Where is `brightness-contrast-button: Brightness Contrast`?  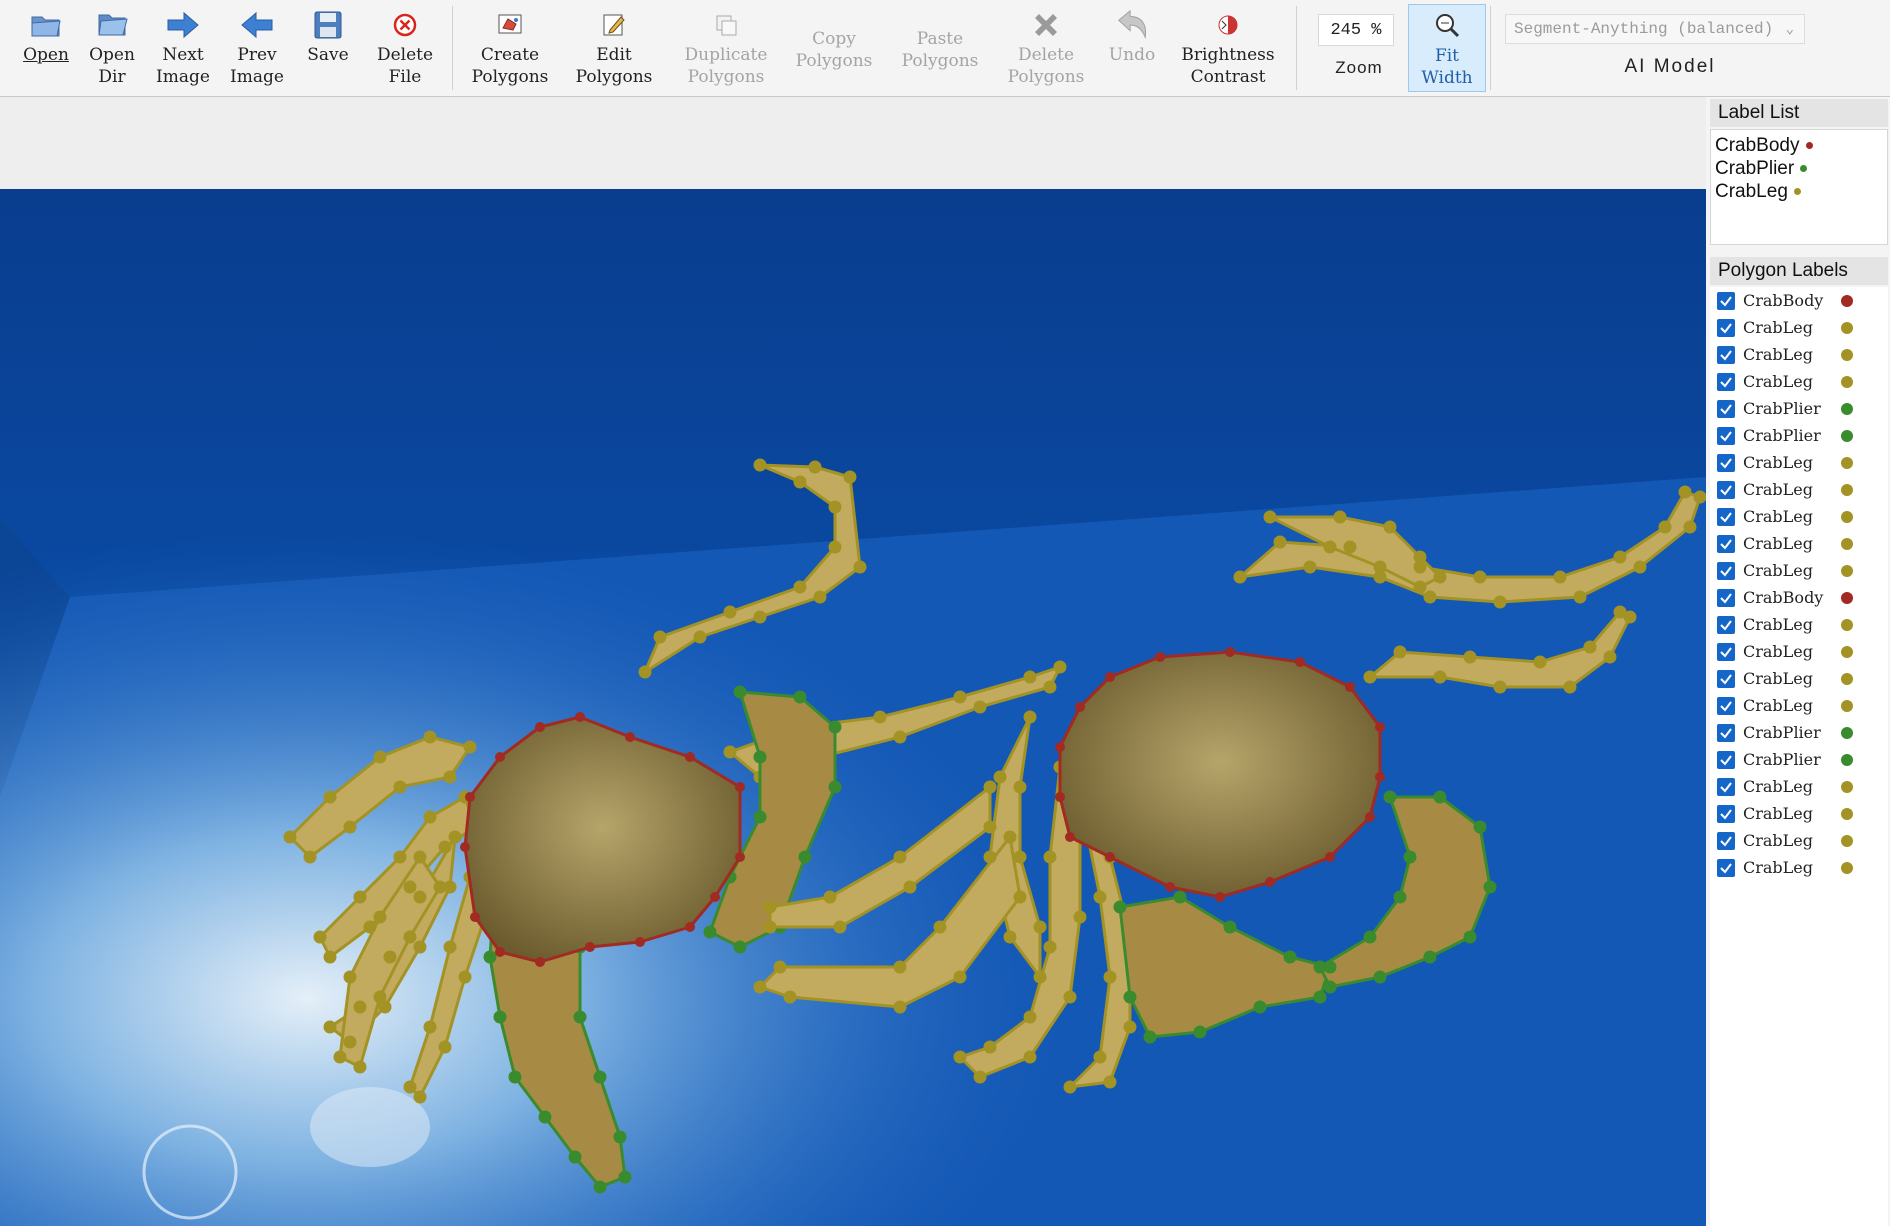
brightness-contrast-button: Brightness Contrast is located at coordinates (1228, 47).